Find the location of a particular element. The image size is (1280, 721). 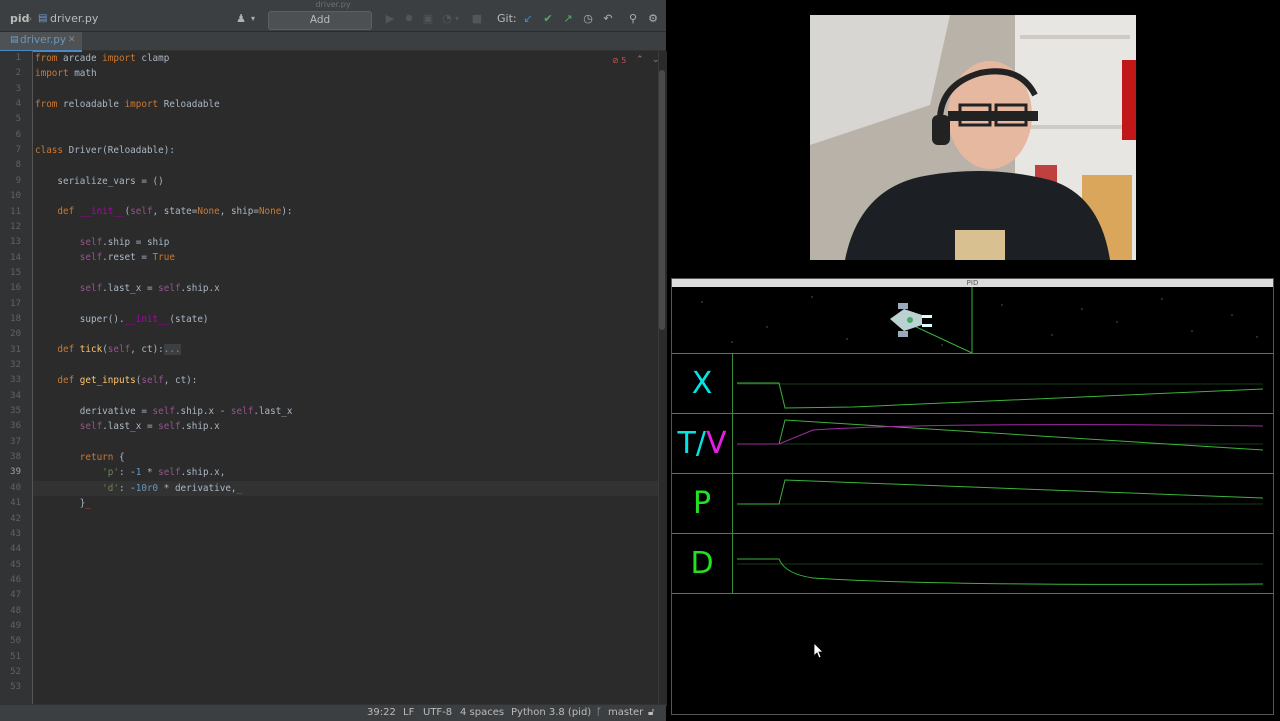

caret-position: 39:22 is located at coordinates (381, 713).